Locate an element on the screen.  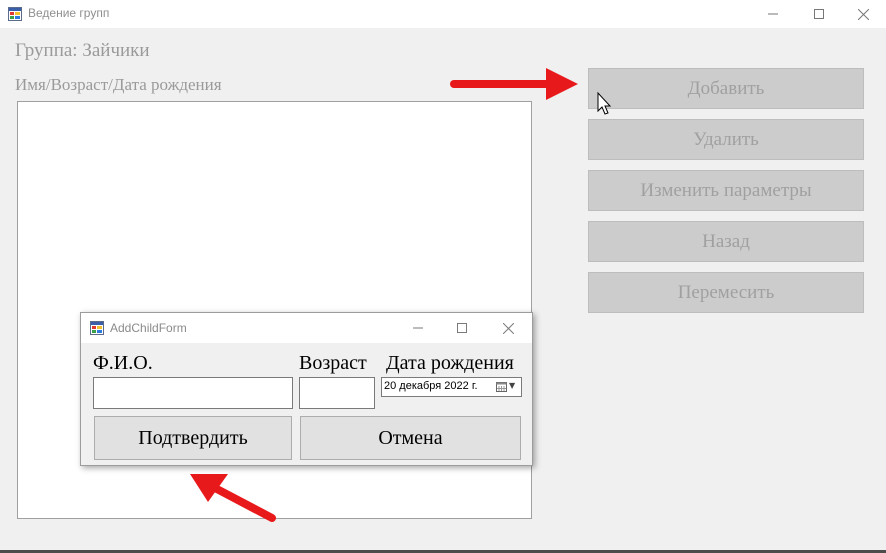
dob-label: Дата рождения is located at coordinates (450, 363).